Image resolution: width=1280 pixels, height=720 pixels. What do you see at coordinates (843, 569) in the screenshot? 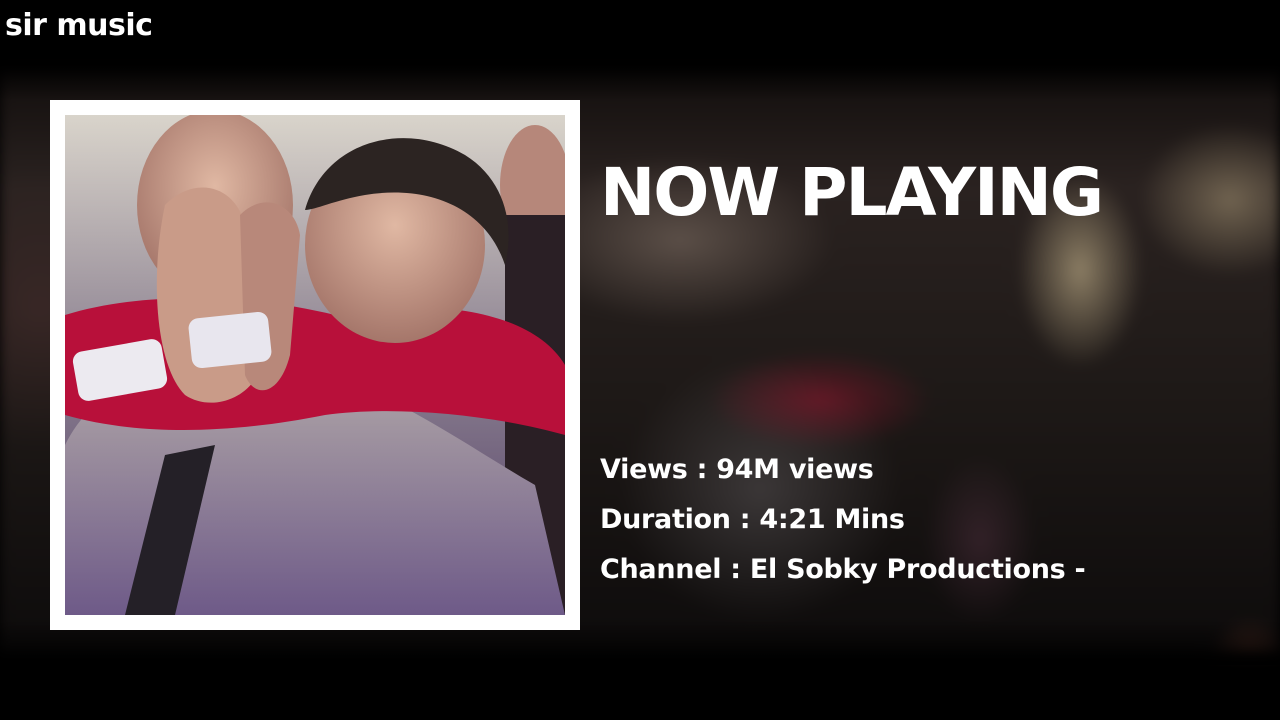
I see `channel-name: Channel : El Sobky Productions -` at bounding box center [843, 569].